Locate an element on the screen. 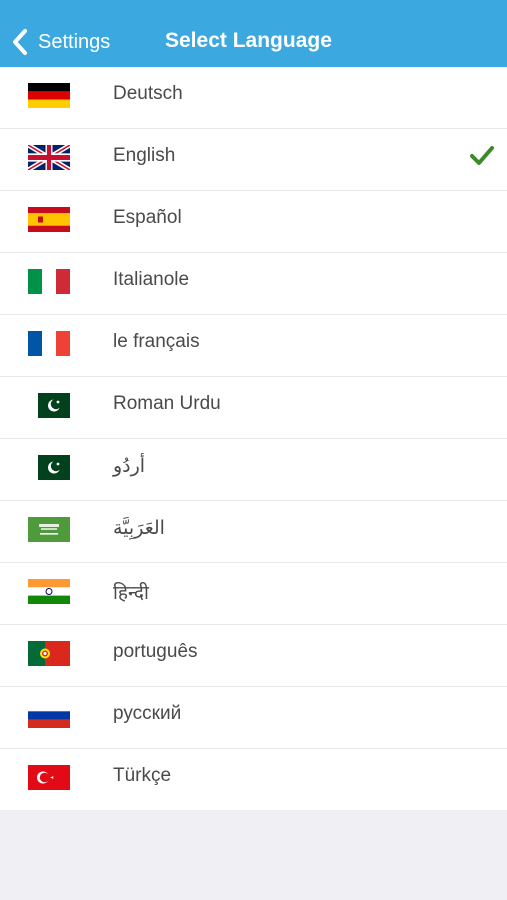 This screenshot has width=507, height=900. russia-flag-icon is located at coordinates (49, 715).